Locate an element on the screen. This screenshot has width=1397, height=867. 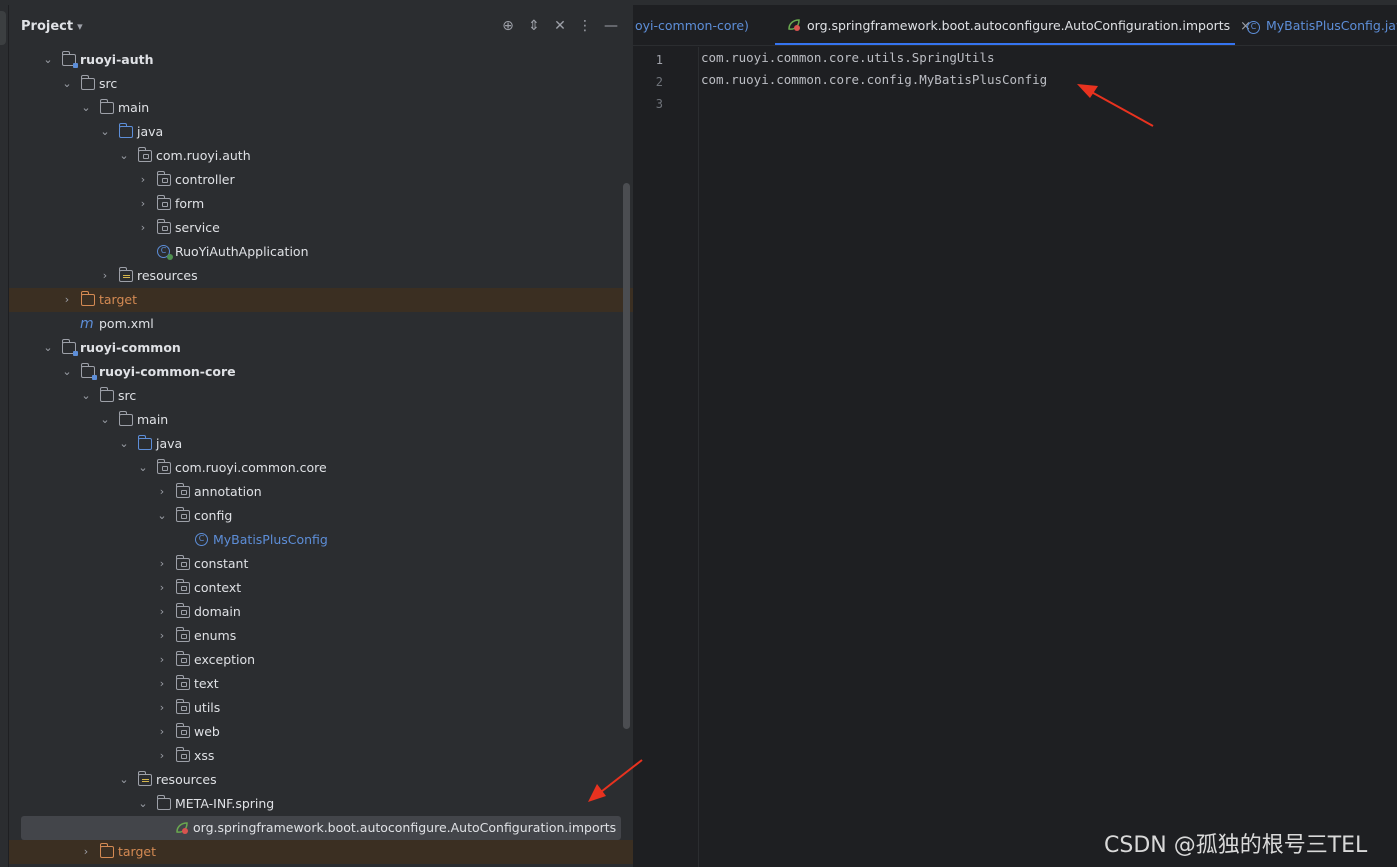
tree-node-web: › web is located at coordinates (321, 732).